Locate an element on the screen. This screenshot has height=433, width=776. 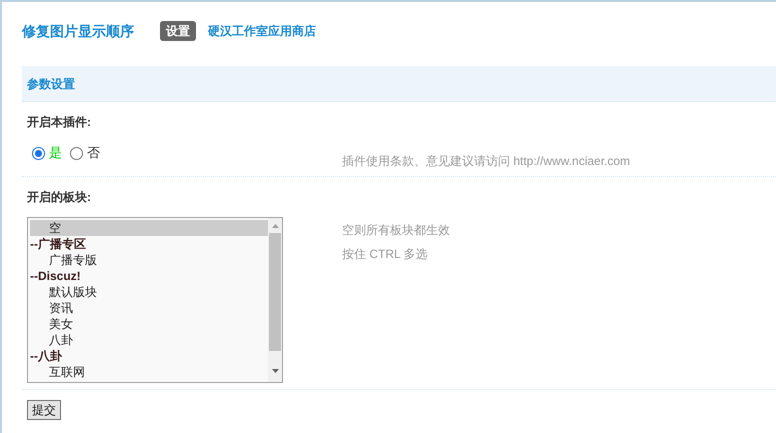
forum-listbox: 空 --广播专区 广播专版 --Discuz! 默认版块 资讯 美女 八卦 --八卦 互联网 is located at coordinates (155, 300).